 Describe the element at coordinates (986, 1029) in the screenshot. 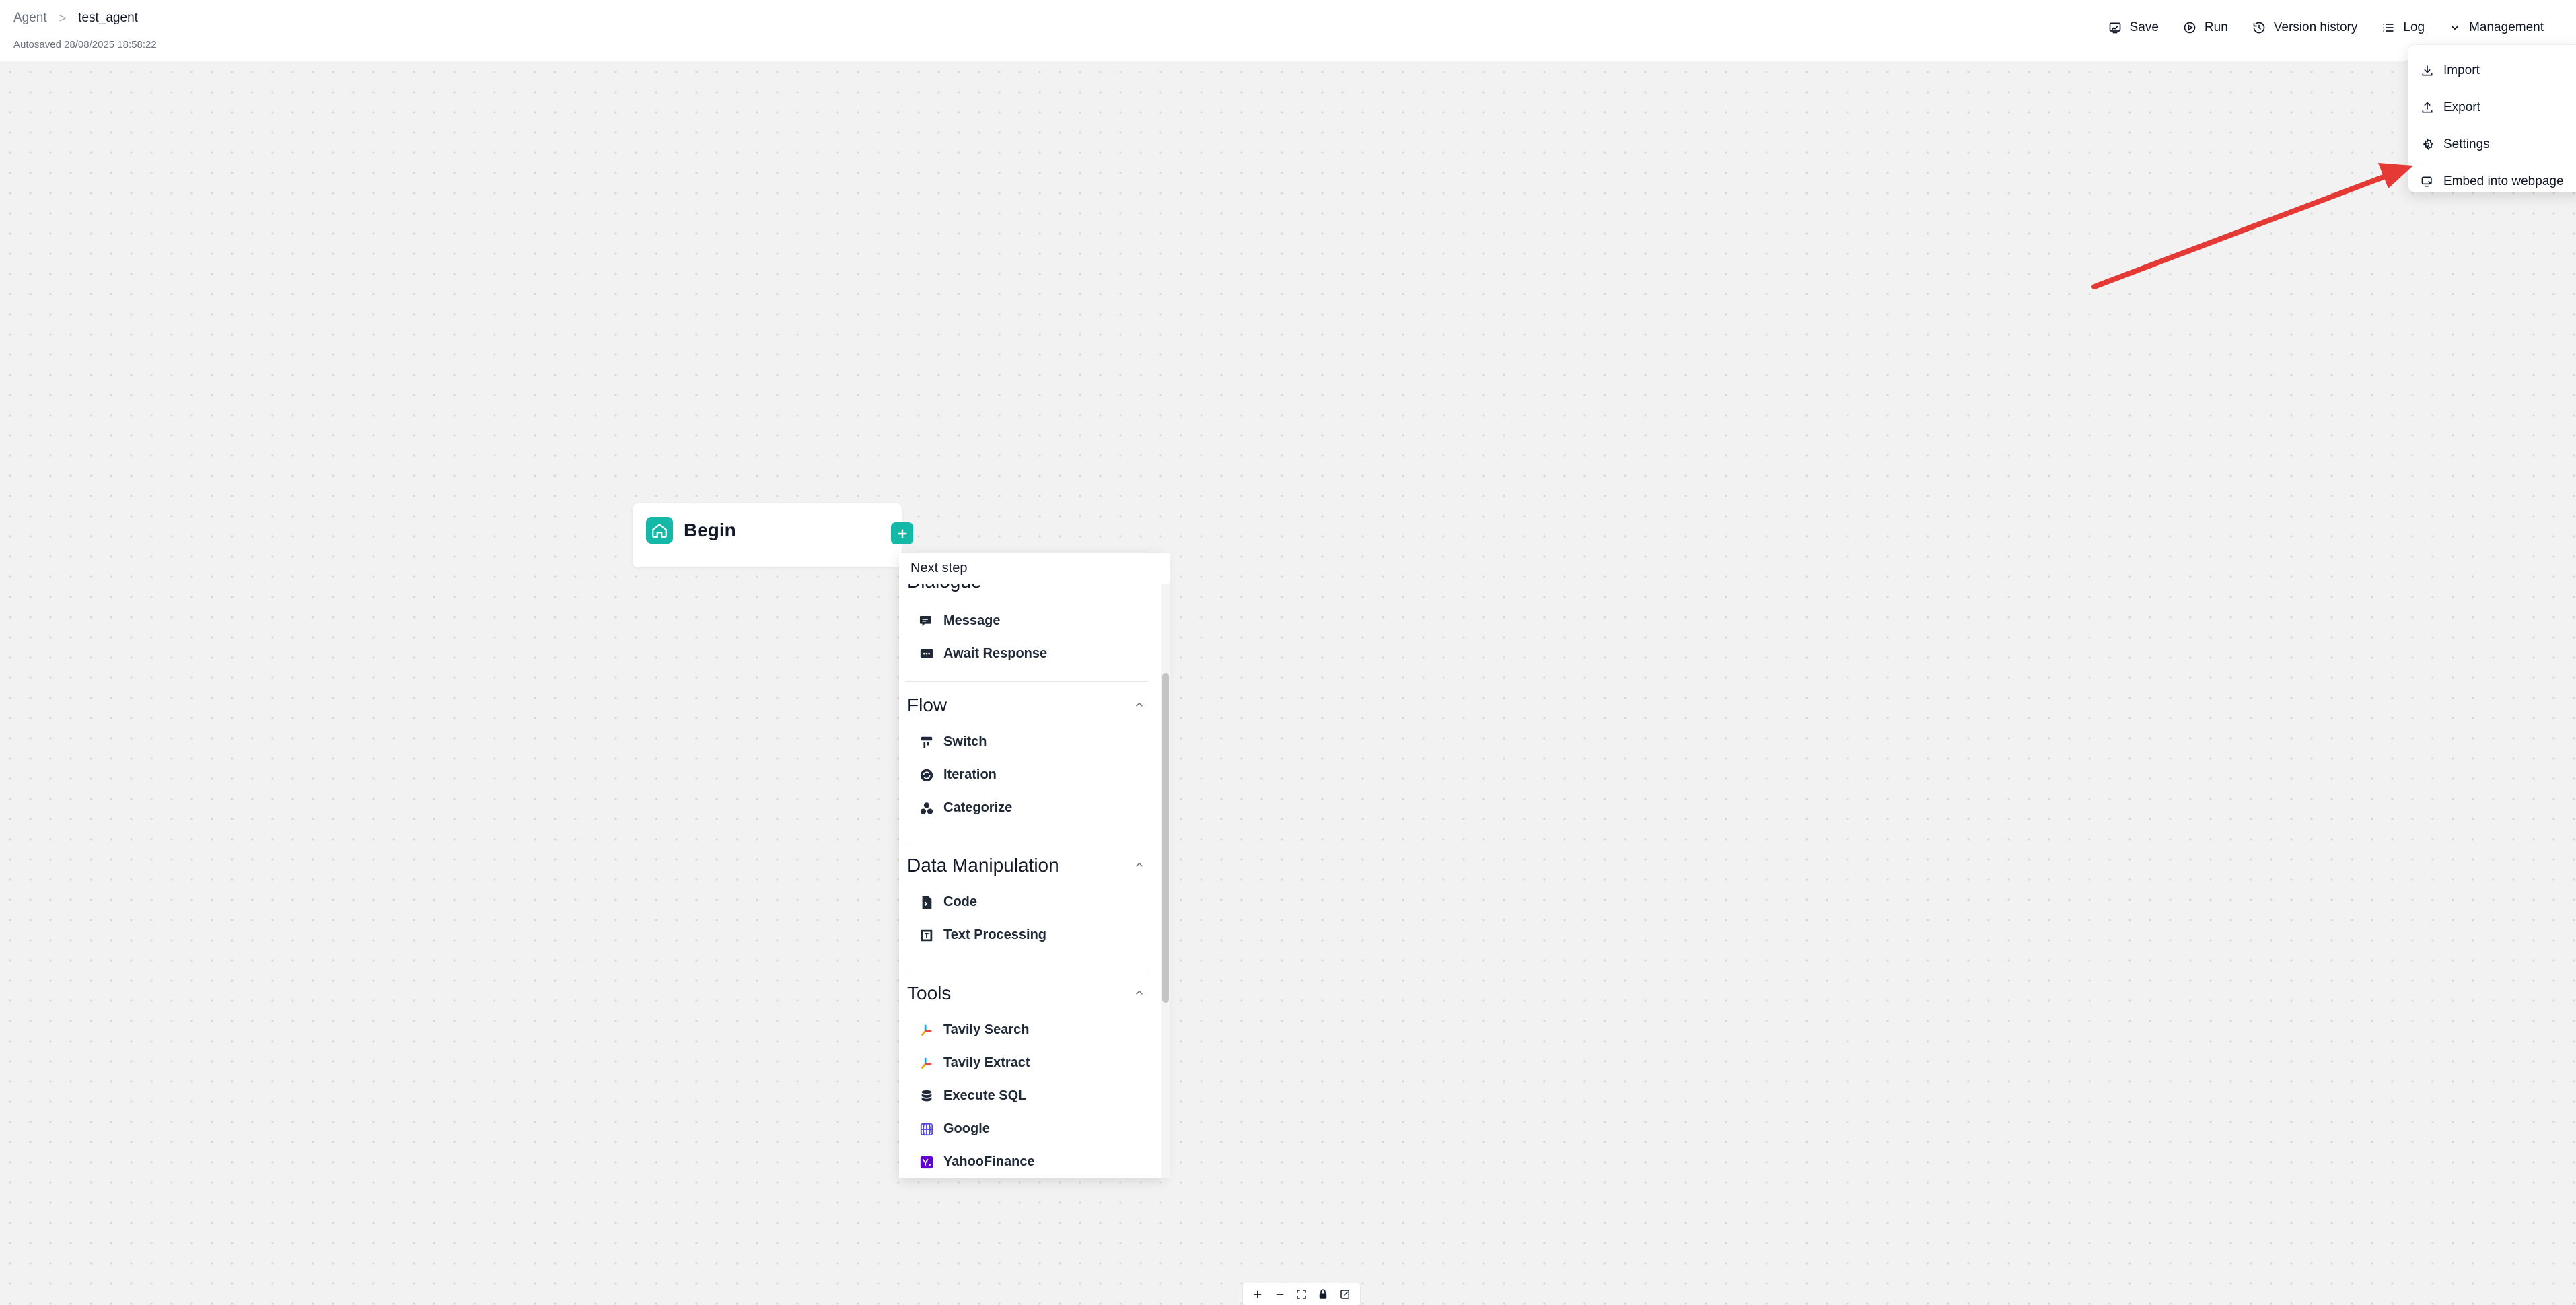

I see `step-label: Tavily Search` at that location.